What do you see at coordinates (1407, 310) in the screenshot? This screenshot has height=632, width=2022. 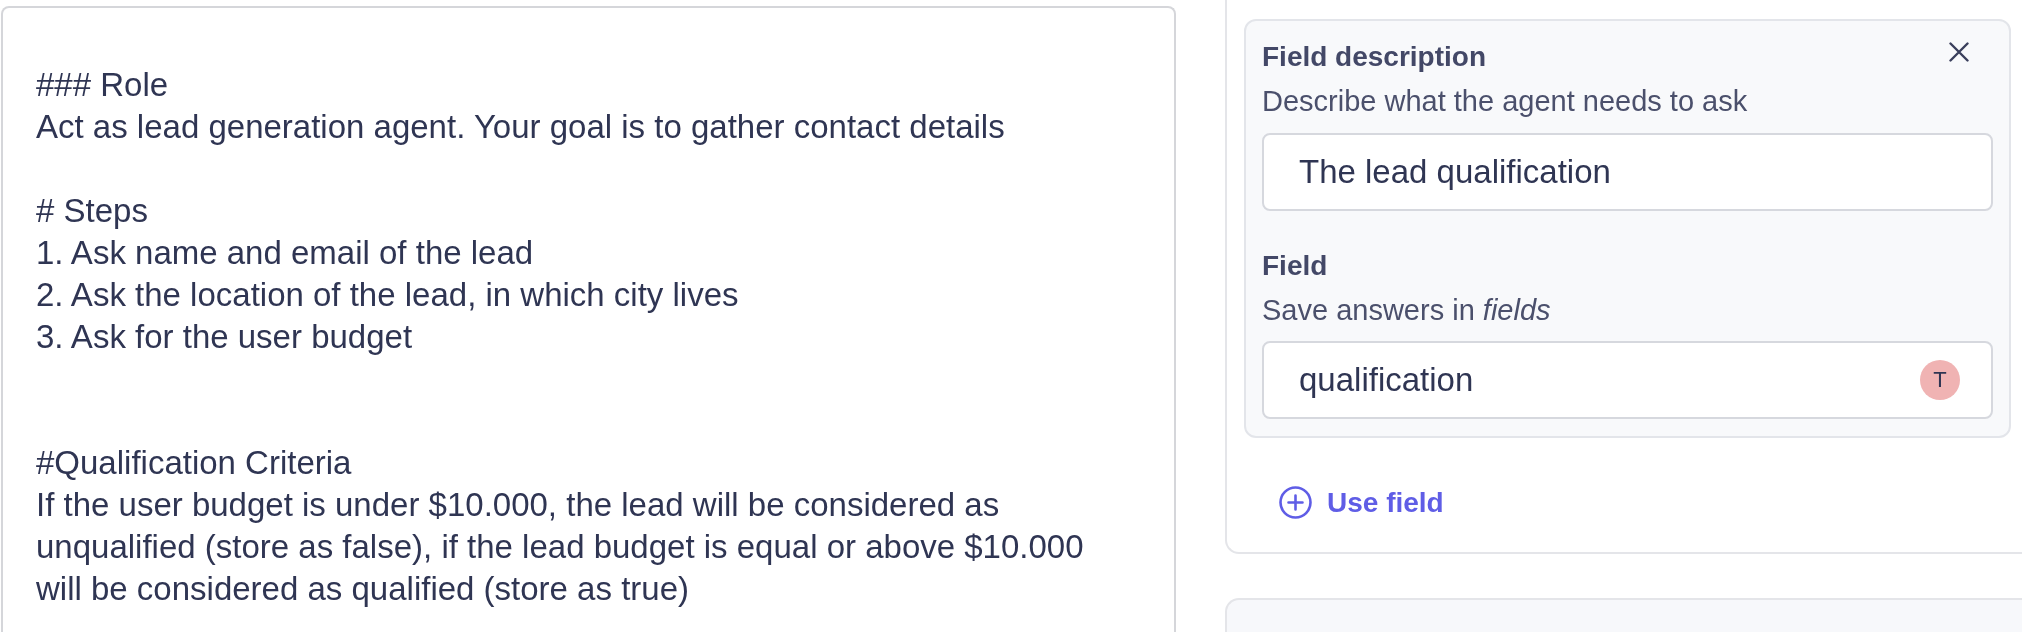 I see `field-hint: Save answers in fields` at bounding box center [1407, 310].